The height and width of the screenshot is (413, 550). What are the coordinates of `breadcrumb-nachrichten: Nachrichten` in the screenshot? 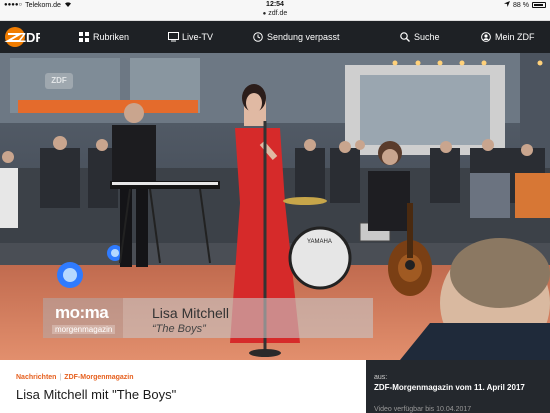 It's located at (36, 377).